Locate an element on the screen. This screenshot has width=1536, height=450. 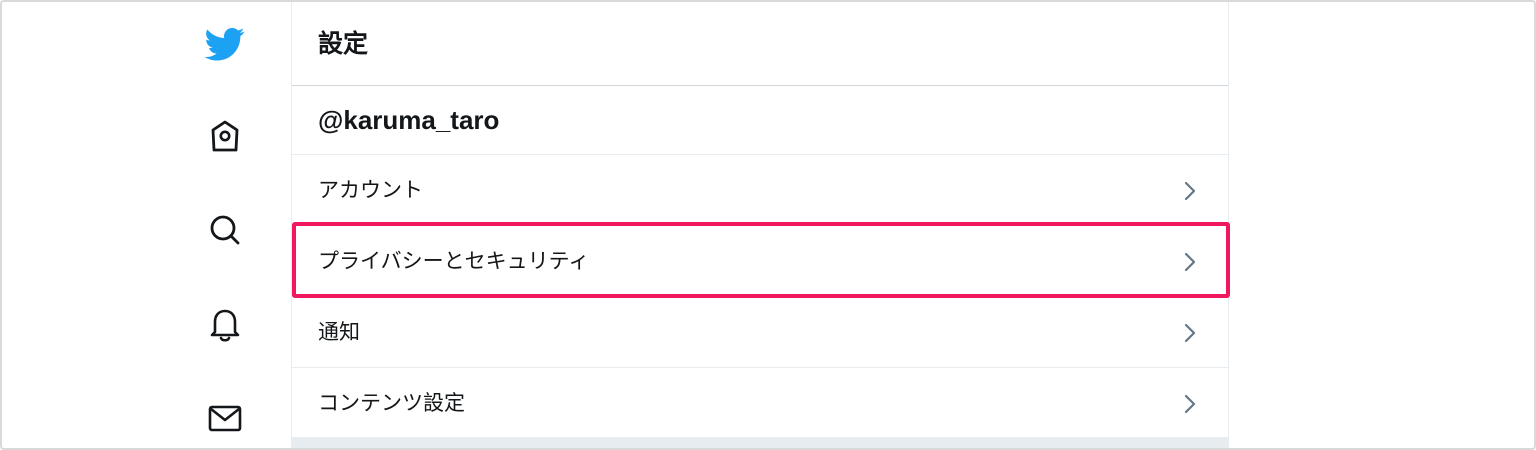
bell-icon is located at coordinates (225, 325).